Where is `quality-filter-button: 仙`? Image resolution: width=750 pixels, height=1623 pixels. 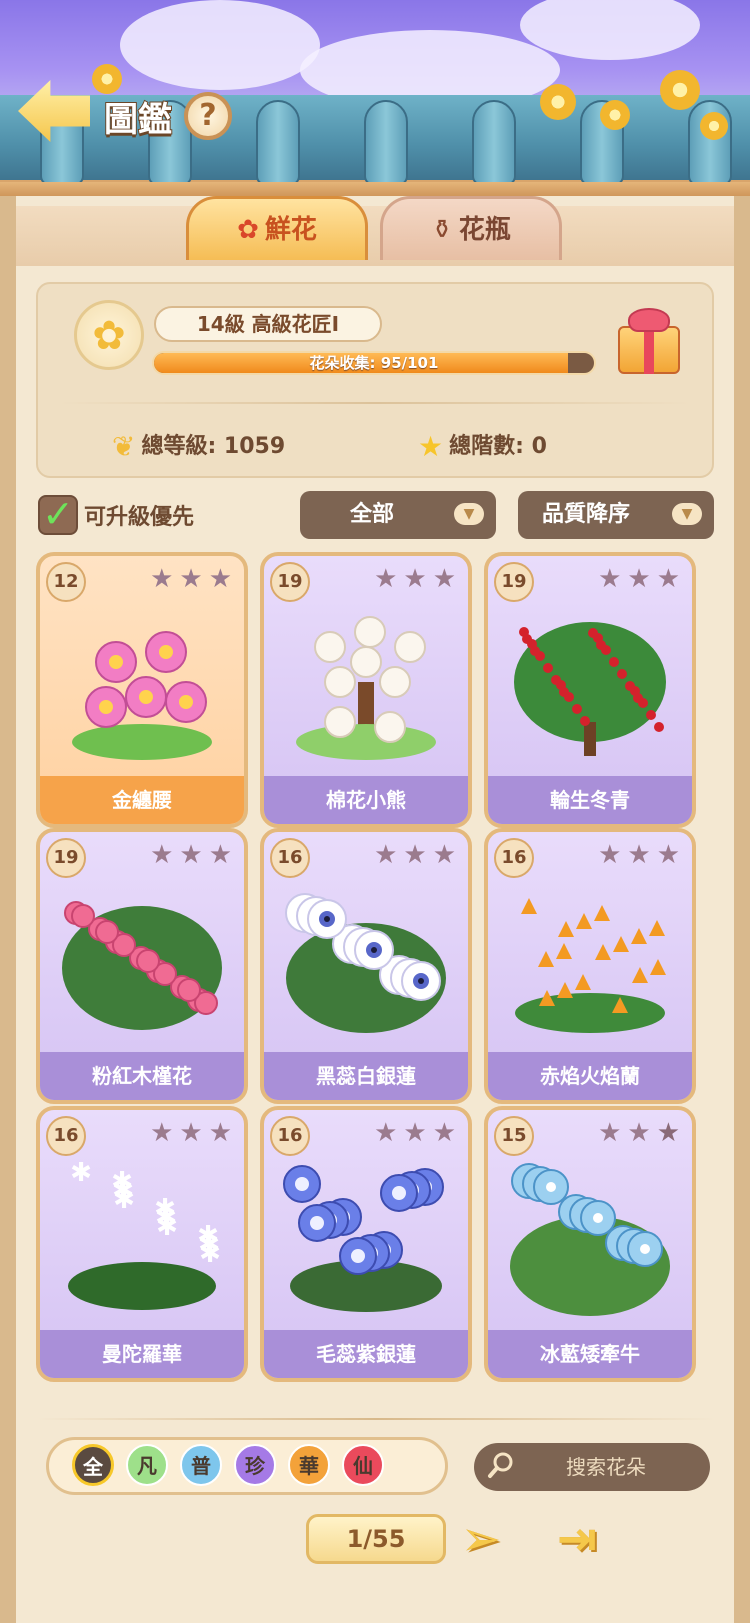
quality-filter-button: 仙 is located at coordinates (363, 1465).